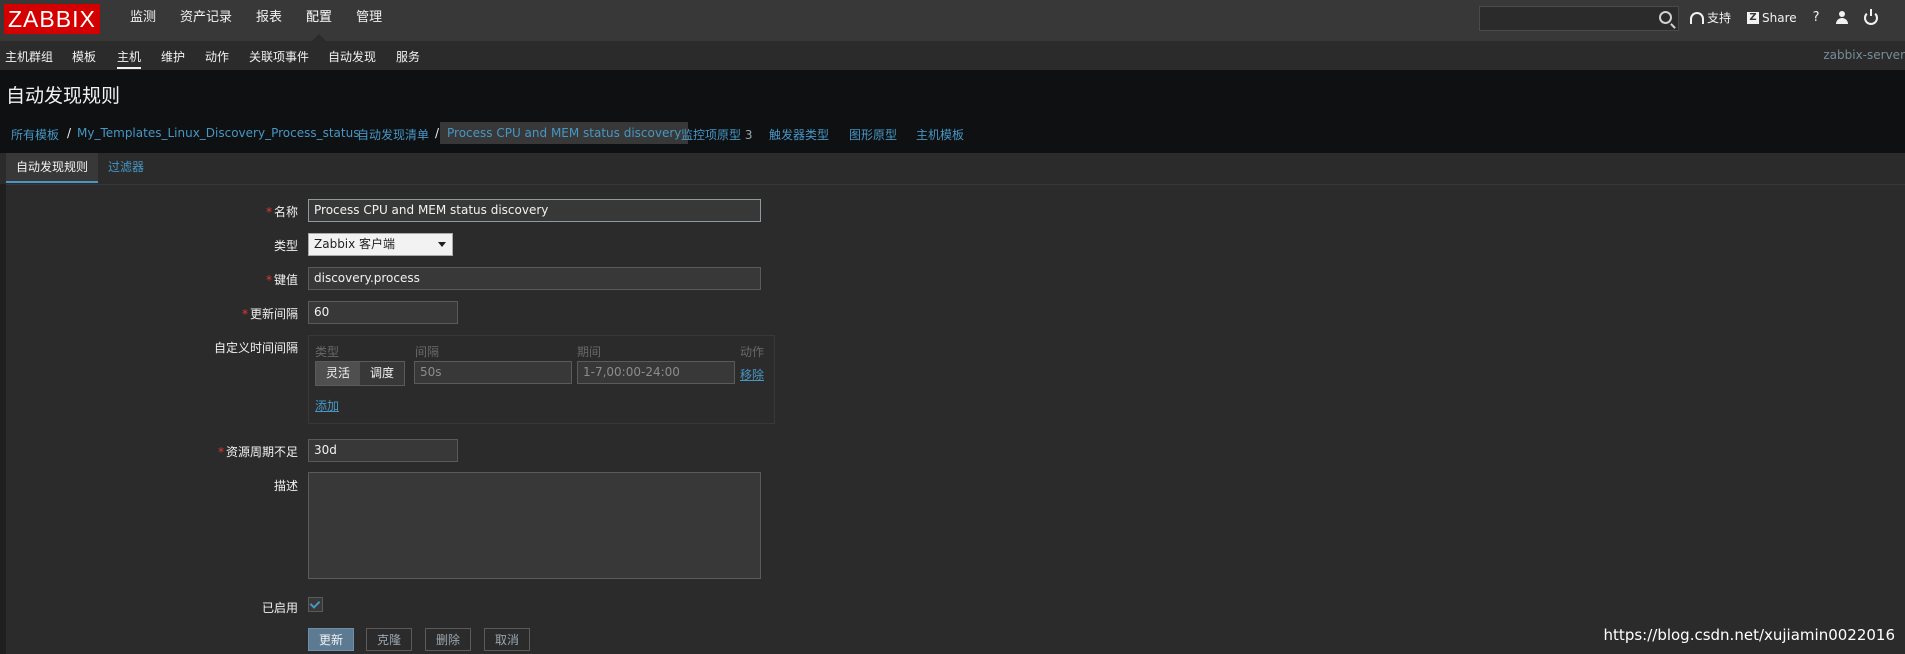 This screenshot has height=654, width=1905. Describe the element at coordinates (589, 352) in the screenshot. I see `ci-header-period: 期间` at that location.